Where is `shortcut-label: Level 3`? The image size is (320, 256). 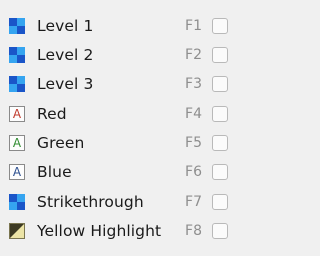 shortcut-label: Level 3 is located at coordinates (65, 84).